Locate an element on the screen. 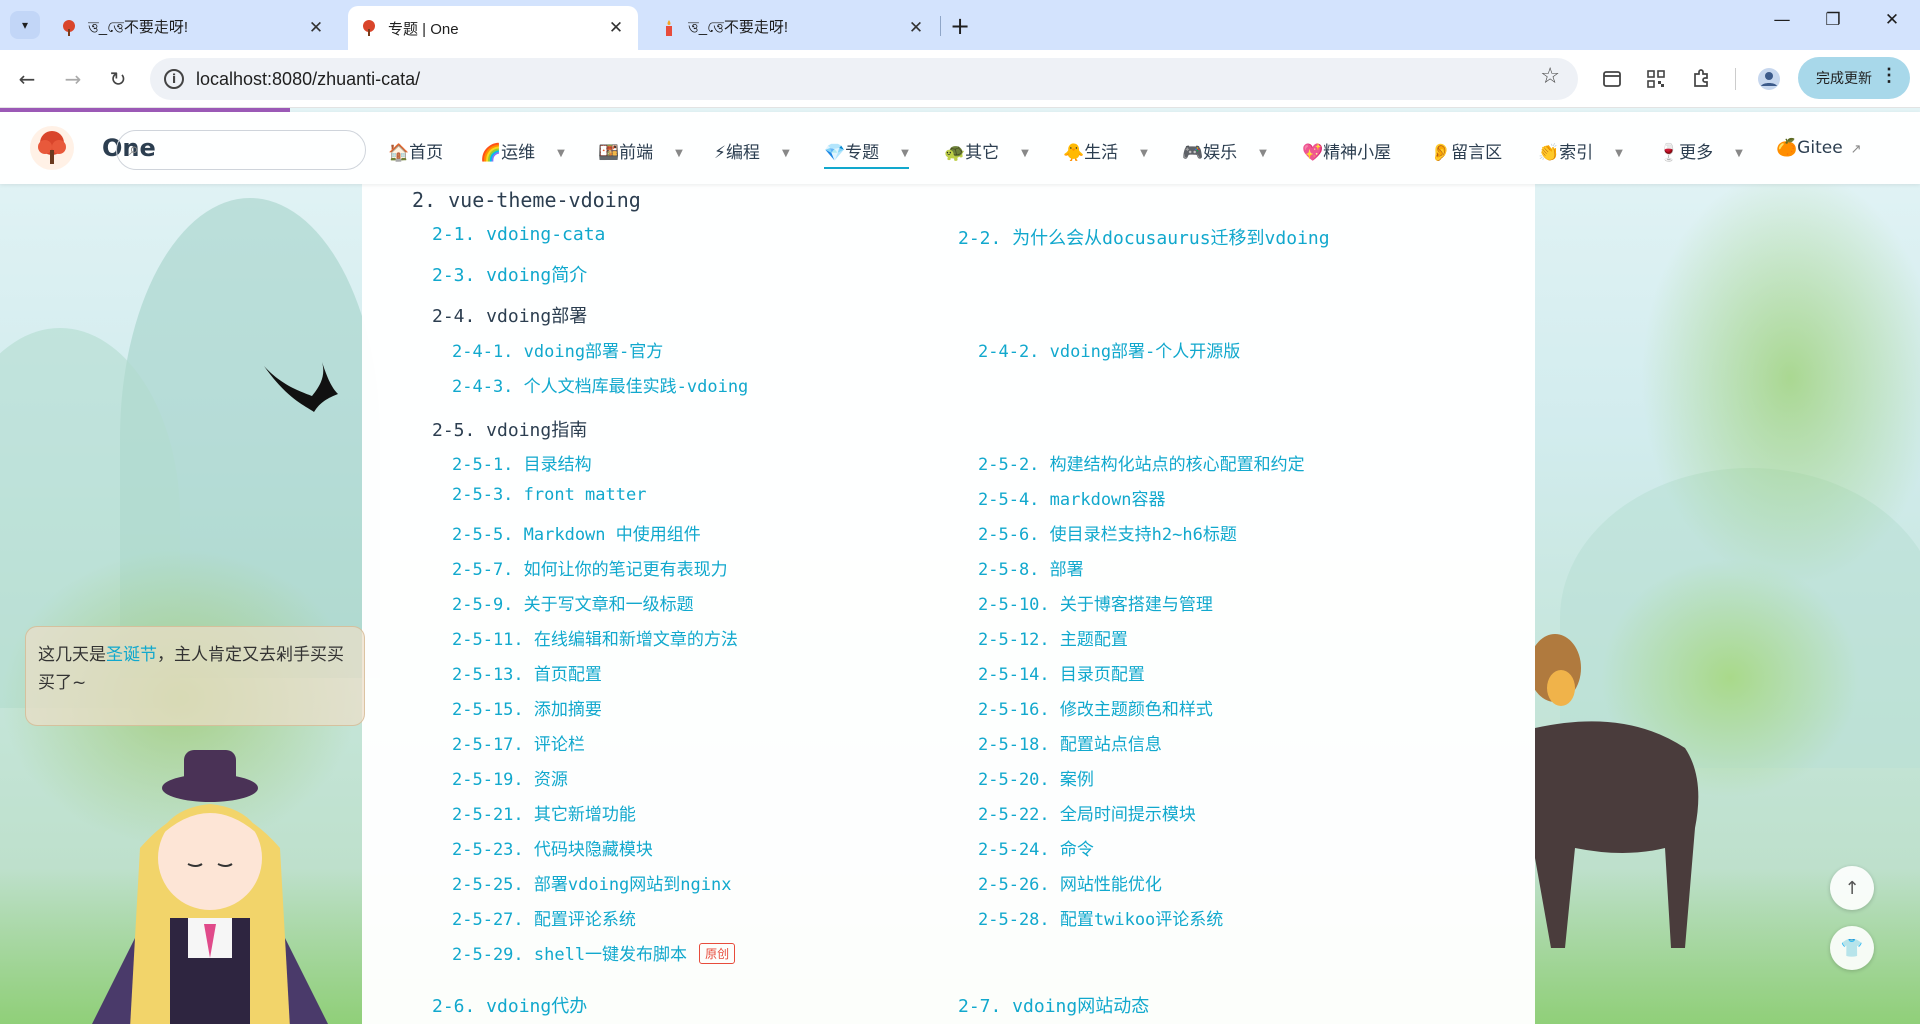 Image resolution: width=1920 pixels, height=1024 pixels. nav-guestbook: 👂留言区 is located at coordinates (1466, 150).